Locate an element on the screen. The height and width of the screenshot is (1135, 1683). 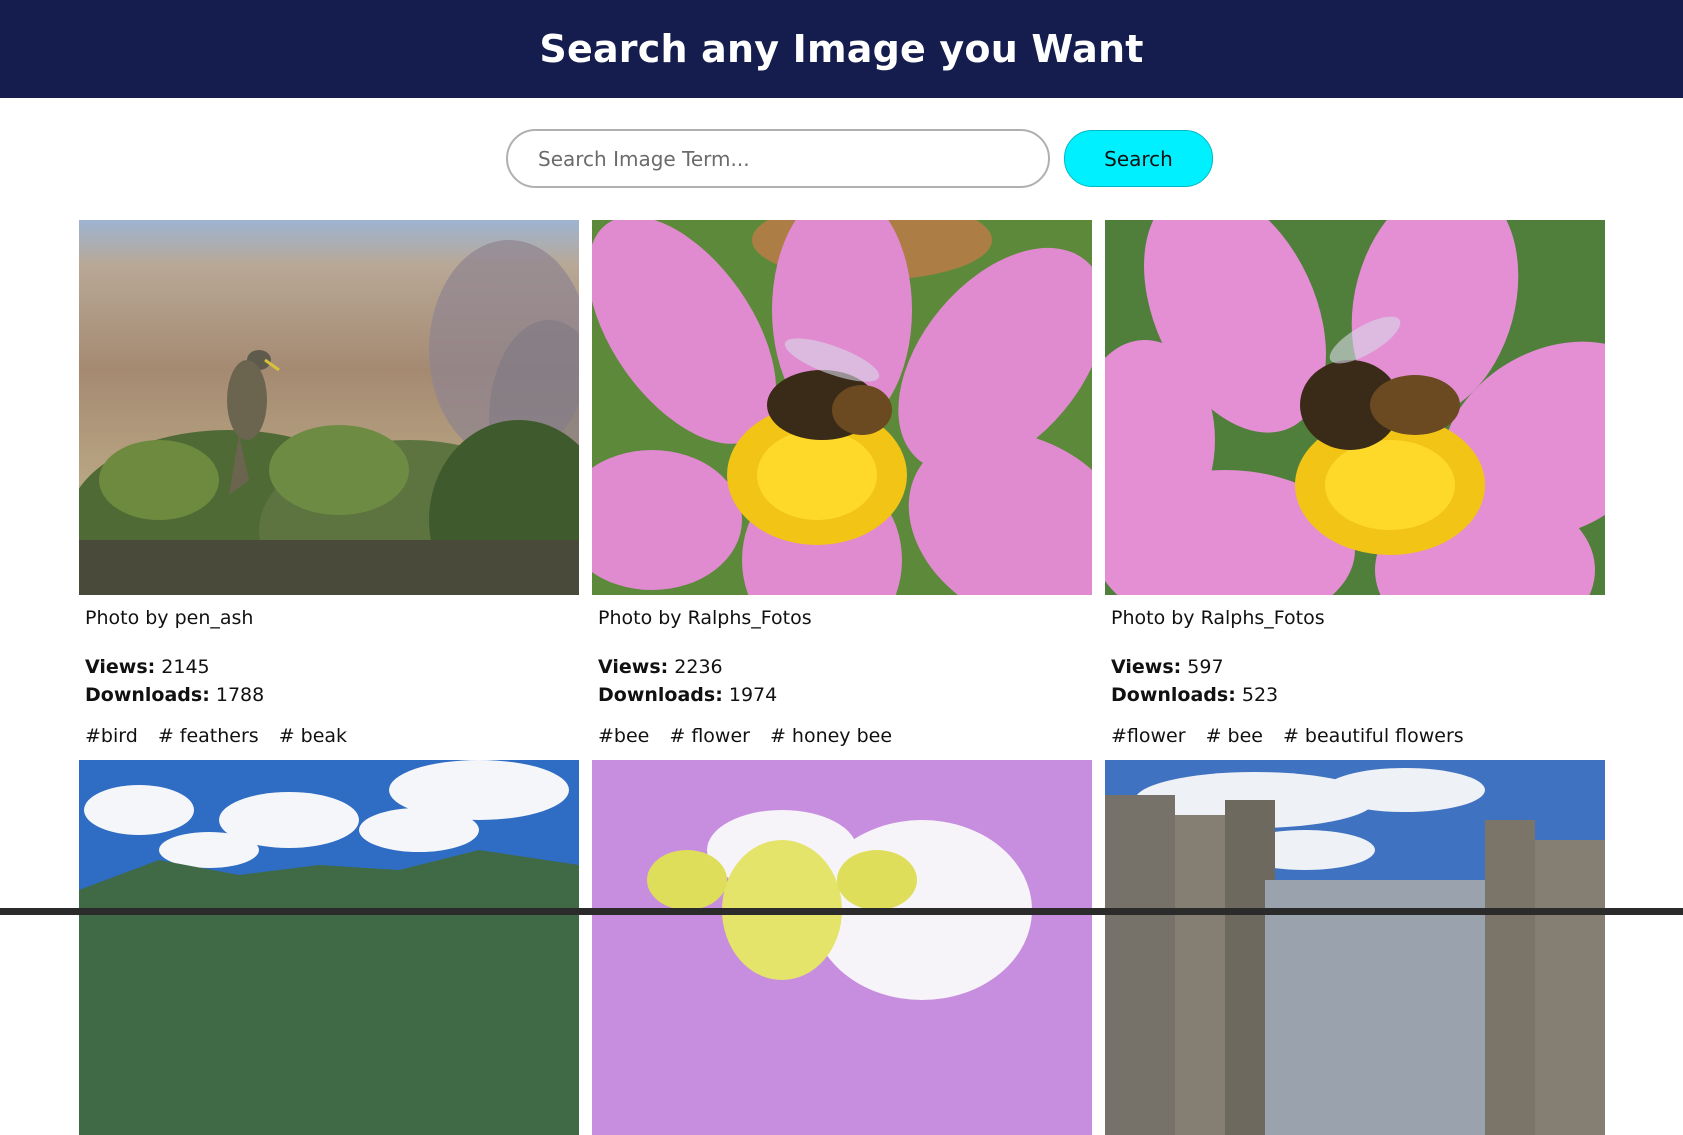
photo-author: Photo by pen_ash is located at coordinates (169, 618).